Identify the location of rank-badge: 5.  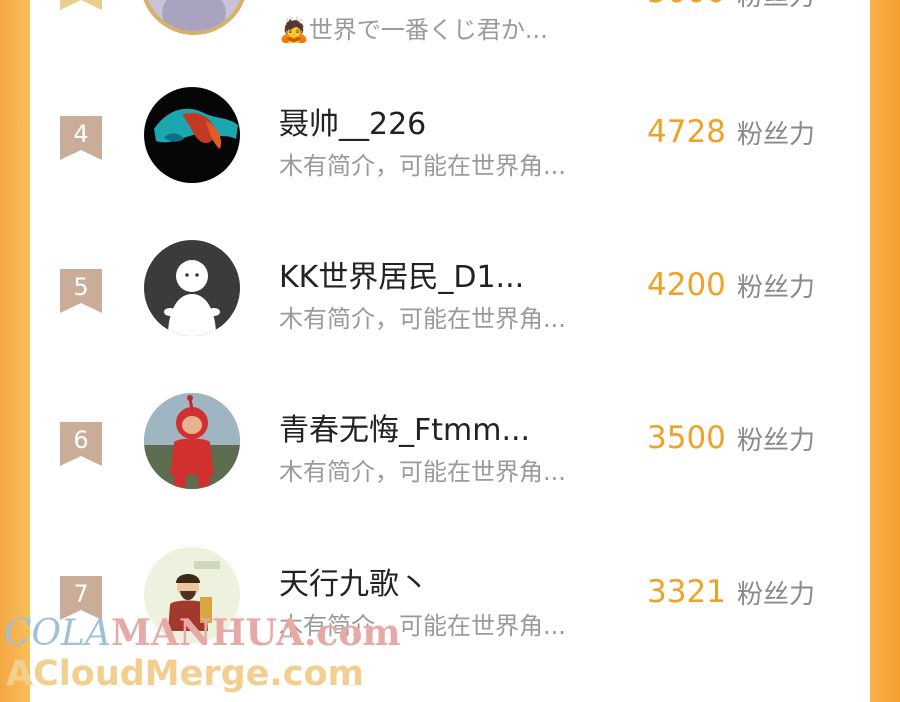
(81, 291).